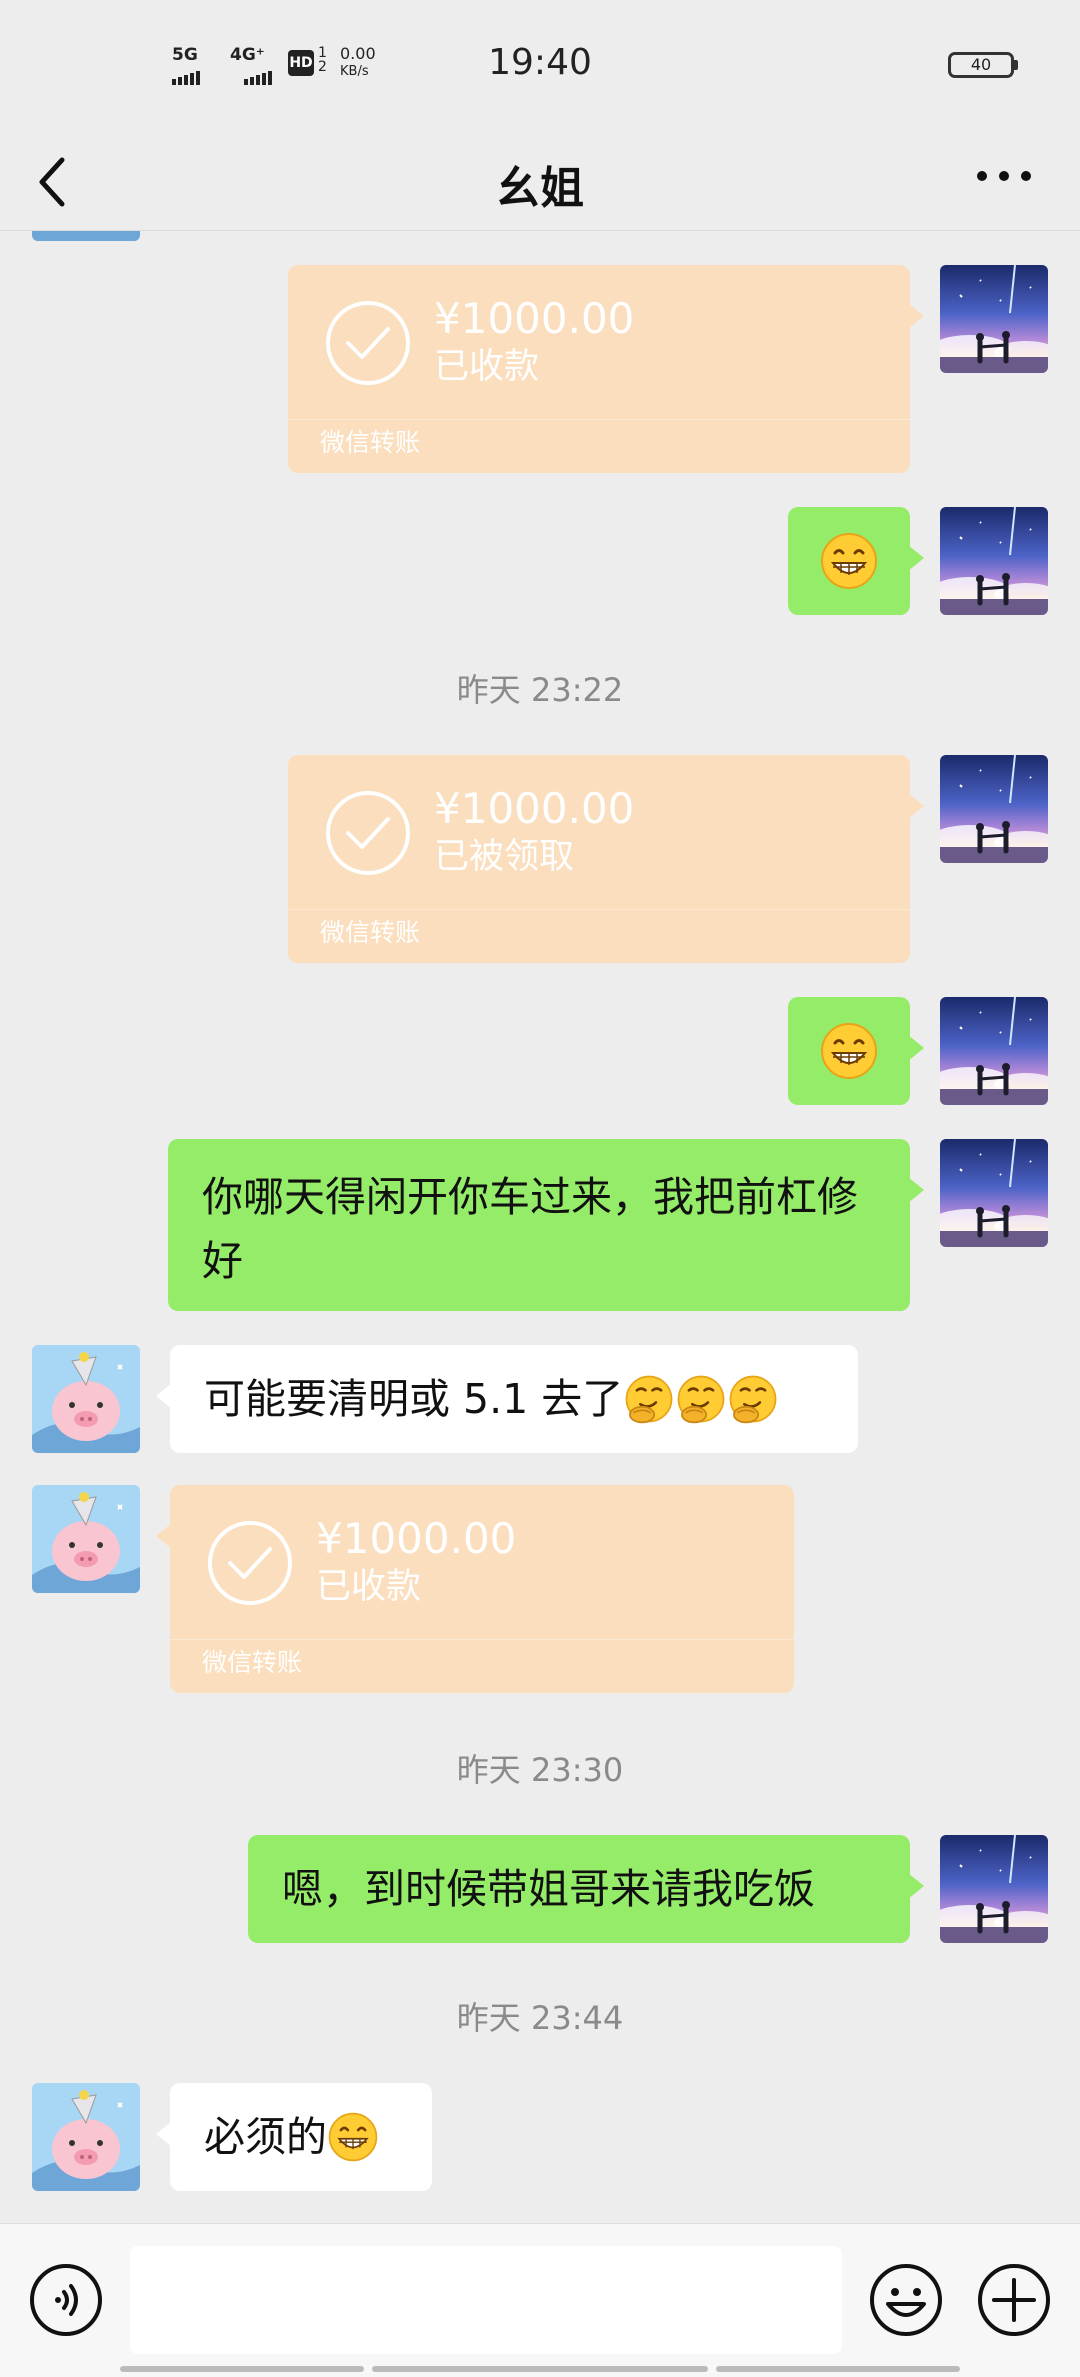 This screenshot has width=1080, height=2377. What do you see at coordinates (546, 1225) in the screenshot?
I see `message-bubble-sent: 你哪天得闲开你车过来，我把前杠修好` at bounding box center [546, 1225].